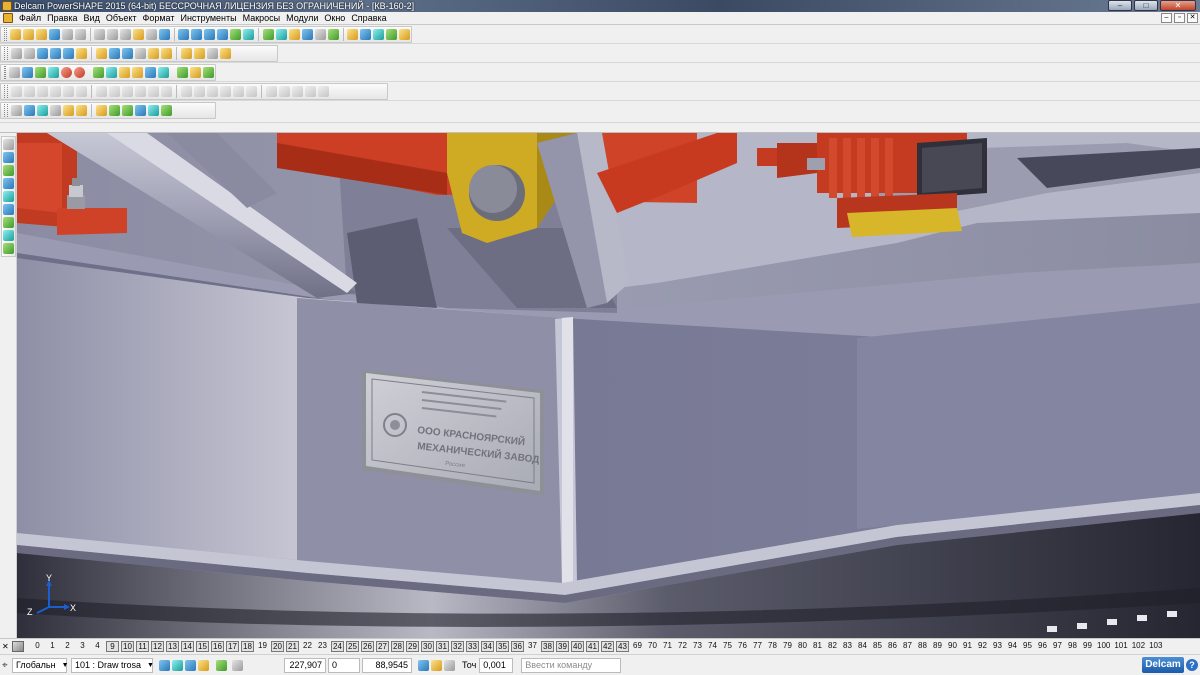 The image size is (1200, 675). What do you see at coordinates (8, 170) in the screenshot?
I see `solid-green-icon` at bounding box center [8, 170].